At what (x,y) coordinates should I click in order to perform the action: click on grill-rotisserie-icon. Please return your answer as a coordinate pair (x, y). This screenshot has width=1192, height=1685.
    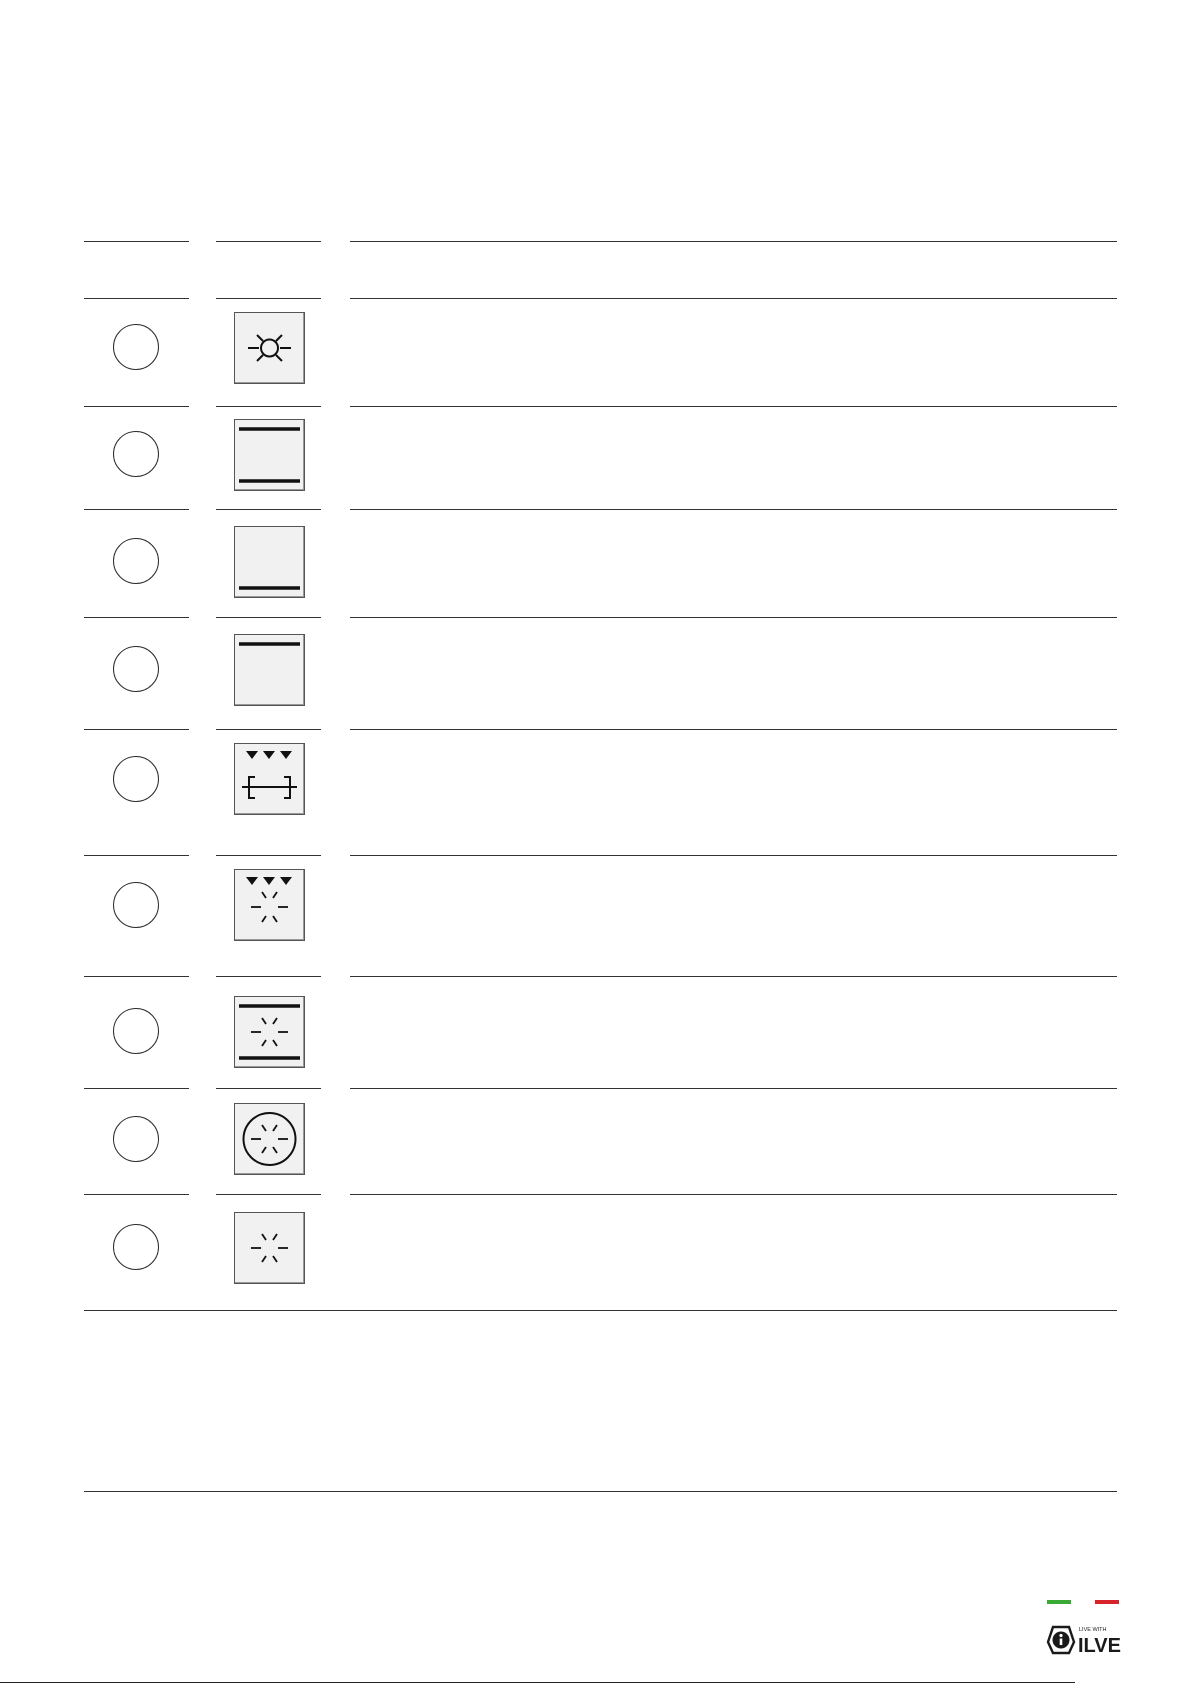
    Looking at the image, I should click on (269, 775).